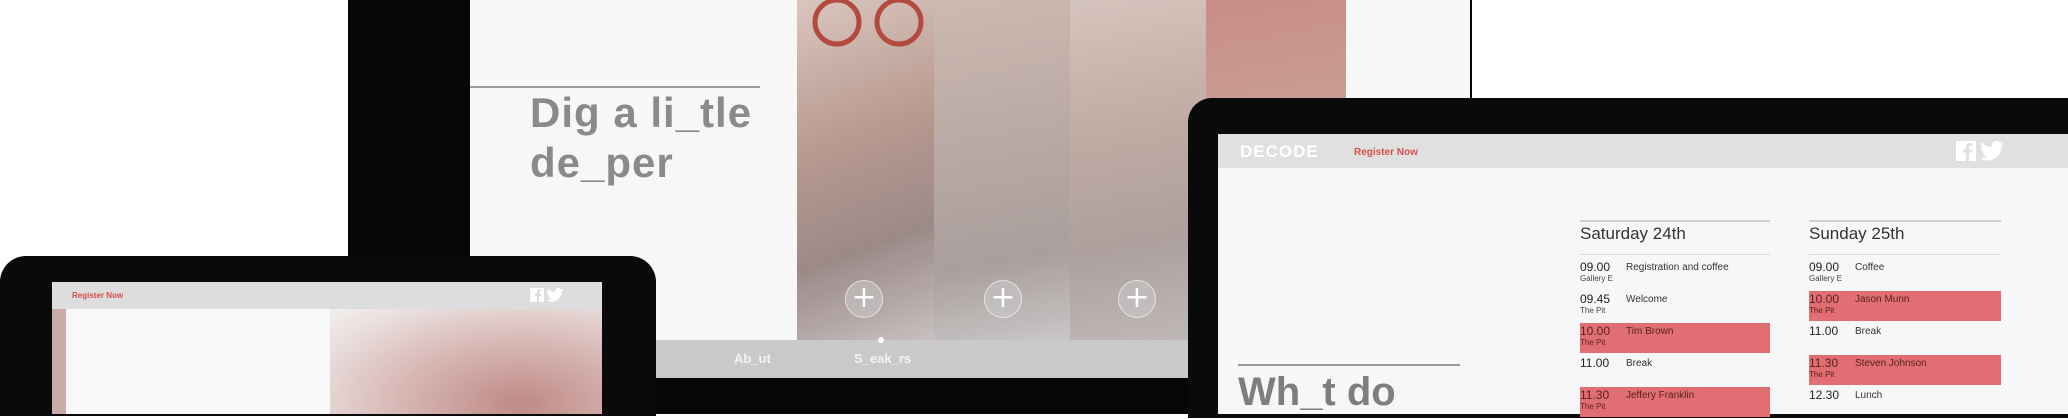 The height and width of the screenshot is (419, 2068). I want to click on row-event: Steven Johnson, so click(1891, 363).